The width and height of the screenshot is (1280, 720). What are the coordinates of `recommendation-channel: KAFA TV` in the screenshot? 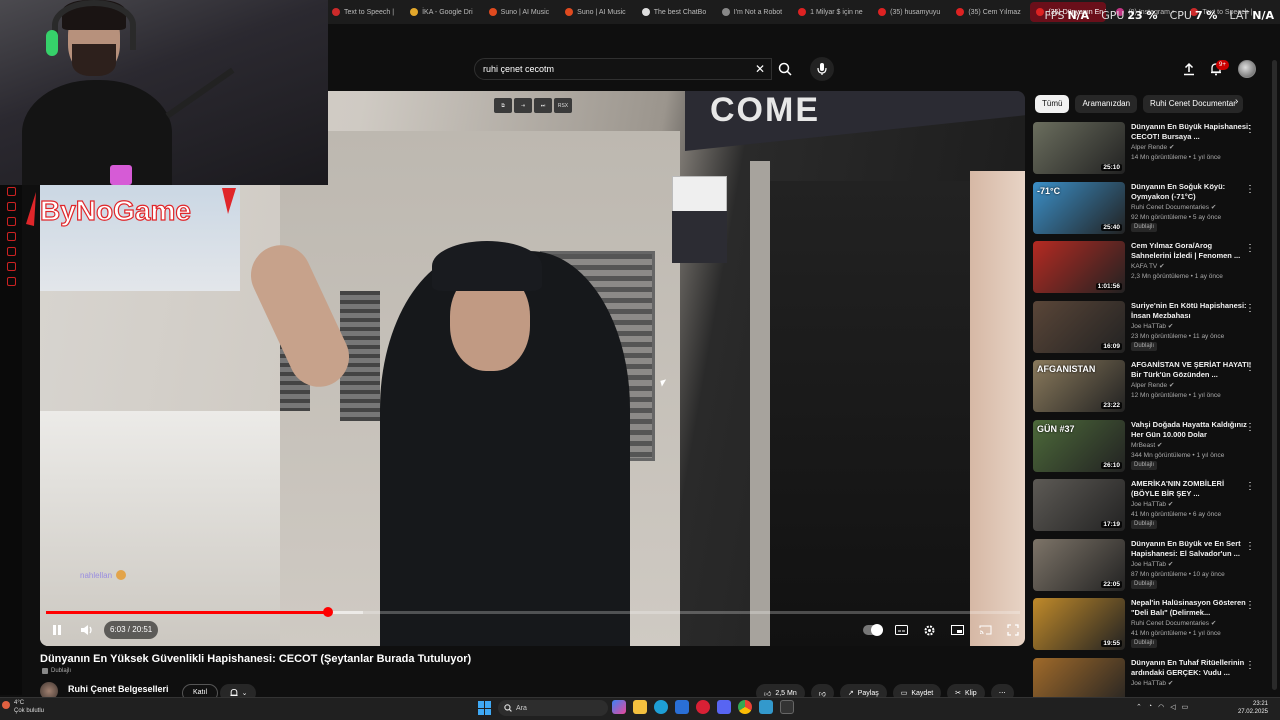 It's located at (1144, 266).